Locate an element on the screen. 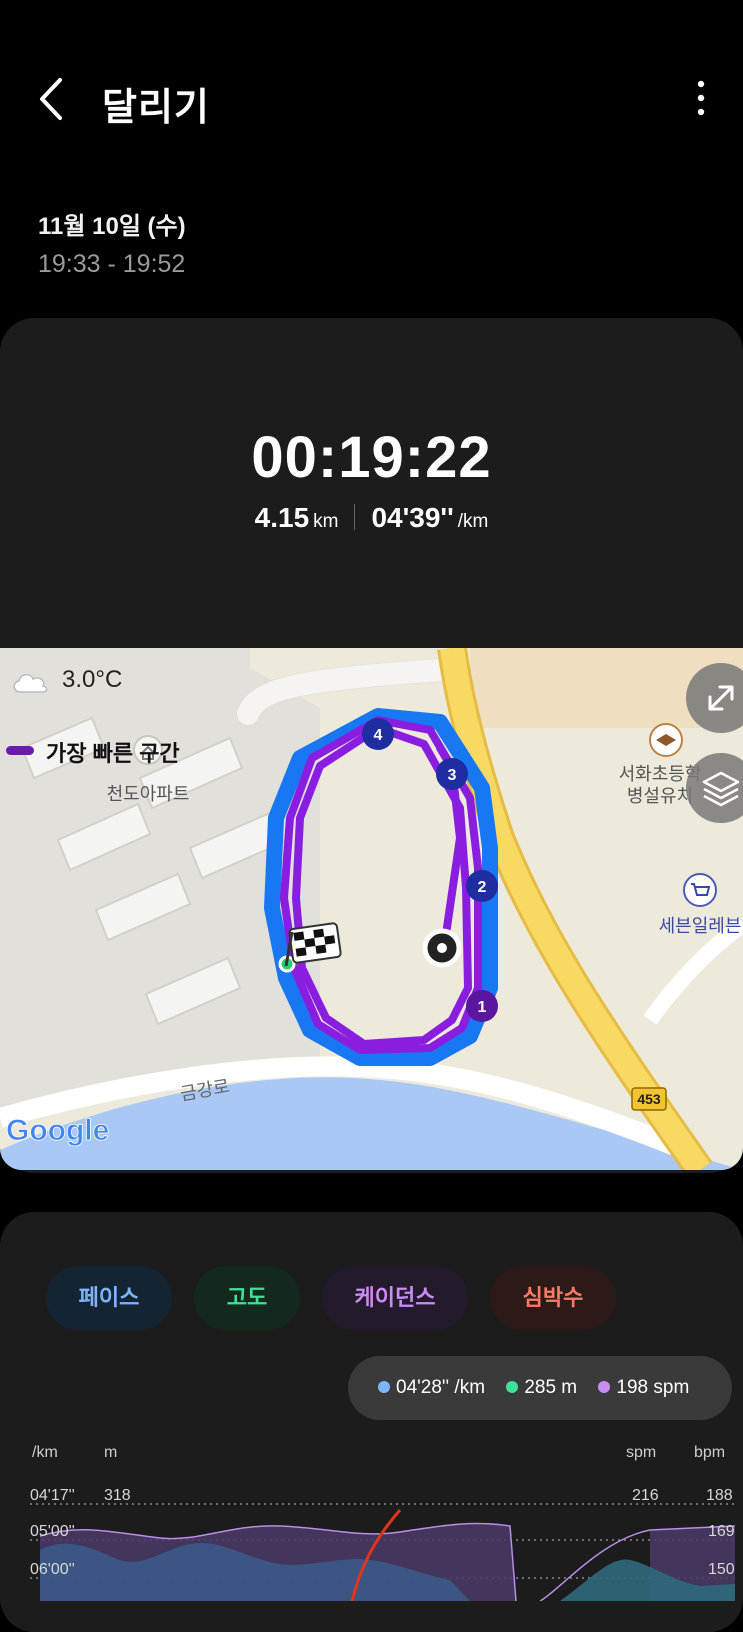 The height and width of the screenshot is (1632, 743). apartment-label: 천도아파트 is located at coordinates (148, 794).